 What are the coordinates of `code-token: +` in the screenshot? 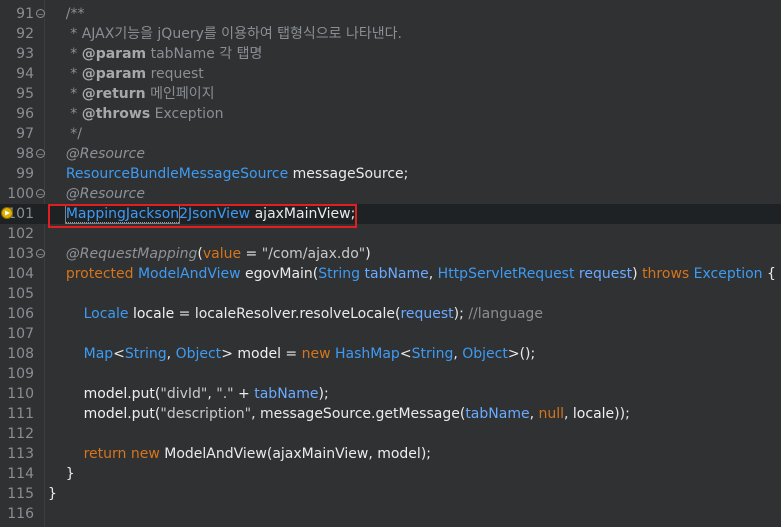 It's located at (244, 394).